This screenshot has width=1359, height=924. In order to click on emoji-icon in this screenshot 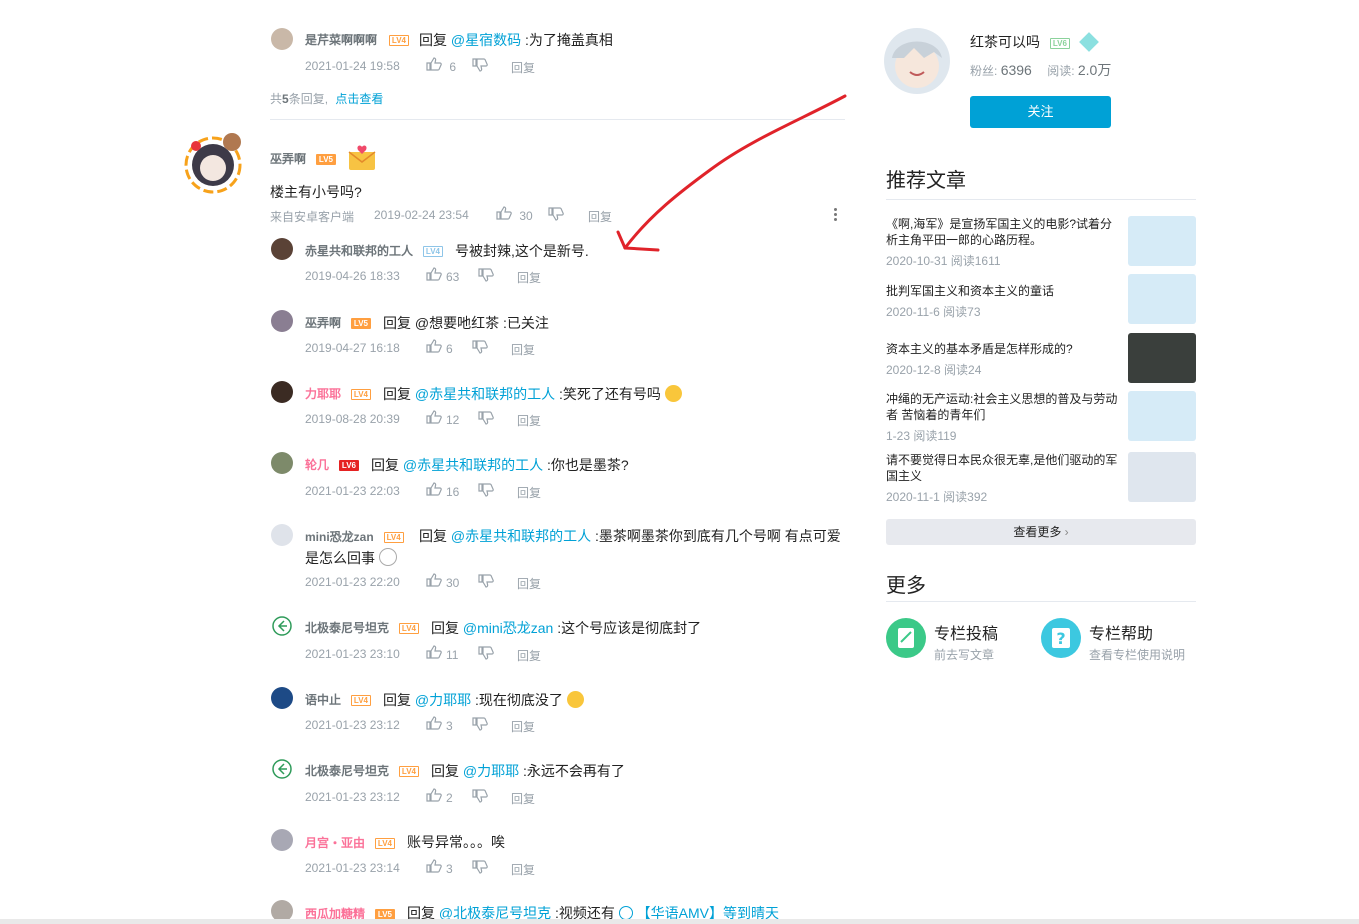, I will do `click(387, 557)`.